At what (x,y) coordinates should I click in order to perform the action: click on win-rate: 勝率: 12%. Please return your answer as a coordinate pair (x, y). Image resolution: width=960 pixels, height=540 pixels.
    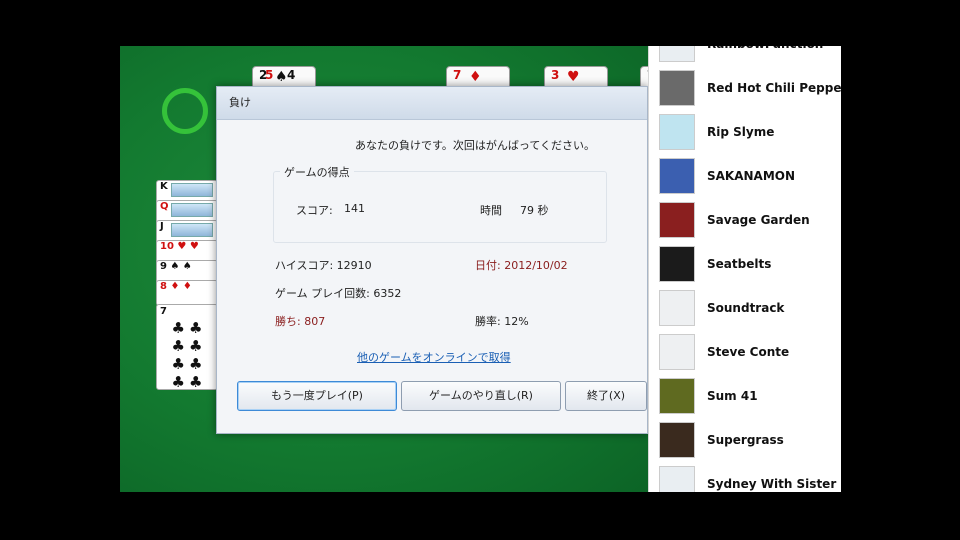
    Looking at the image, I should click on (502, 321).